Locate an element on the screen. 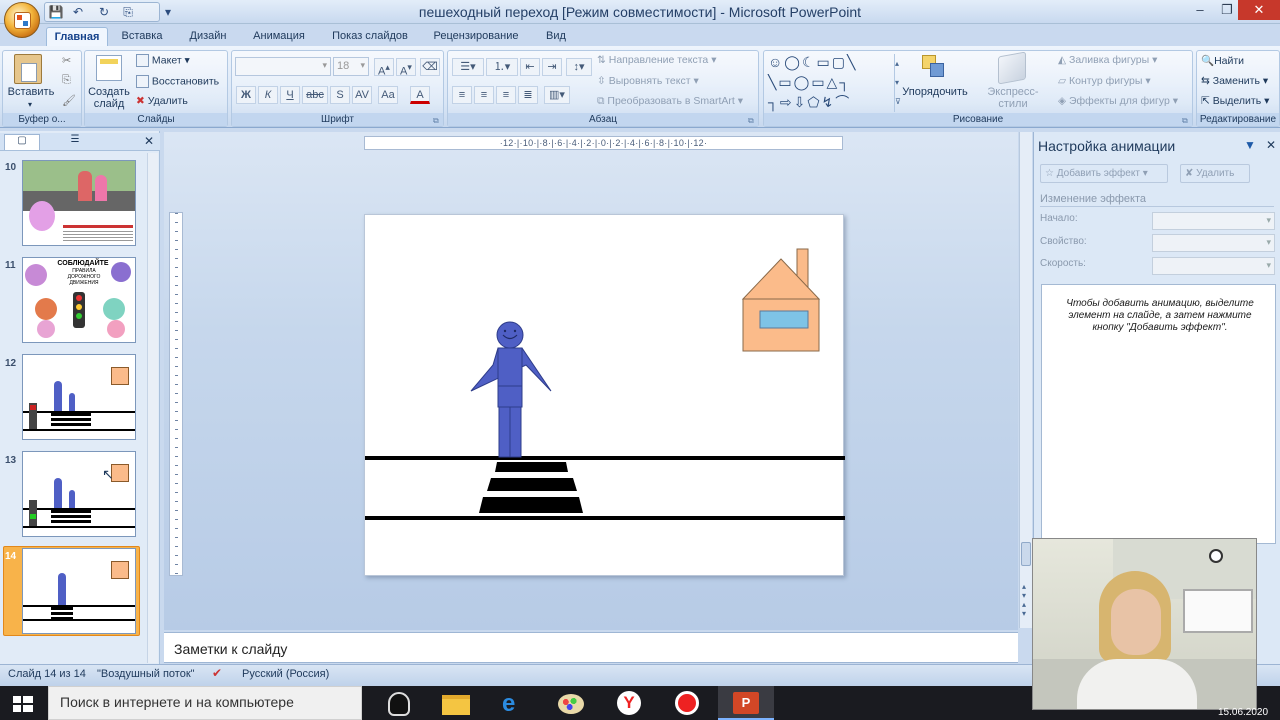 This screenshot has width=1280, height=720. line-spacing-button: ↕▾ is located at coordinates (579, 67).